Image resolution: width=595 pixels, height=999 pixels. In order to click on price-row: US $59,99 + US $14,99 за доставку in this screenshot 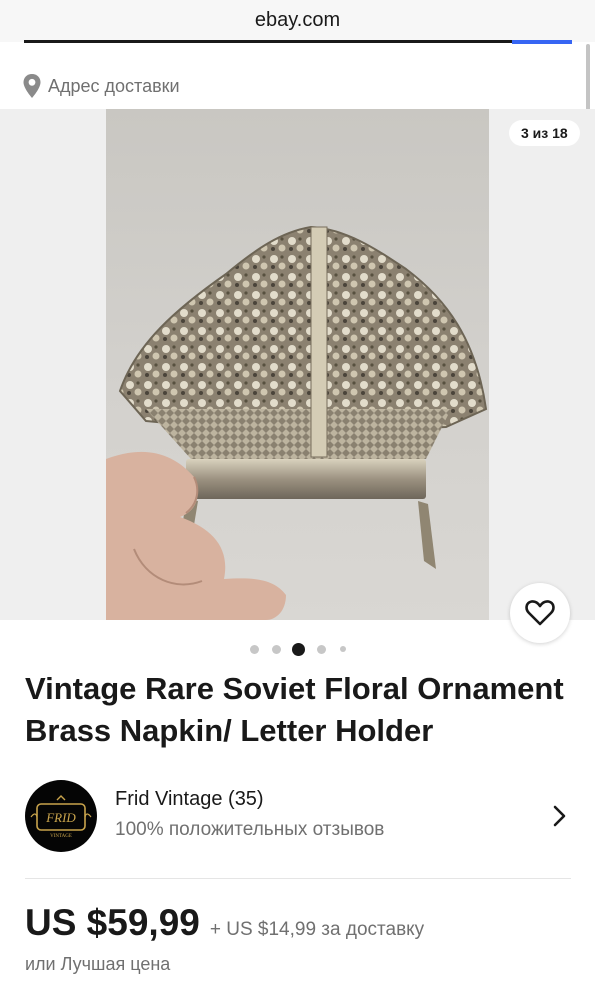, I will do `click(224, 925)`.